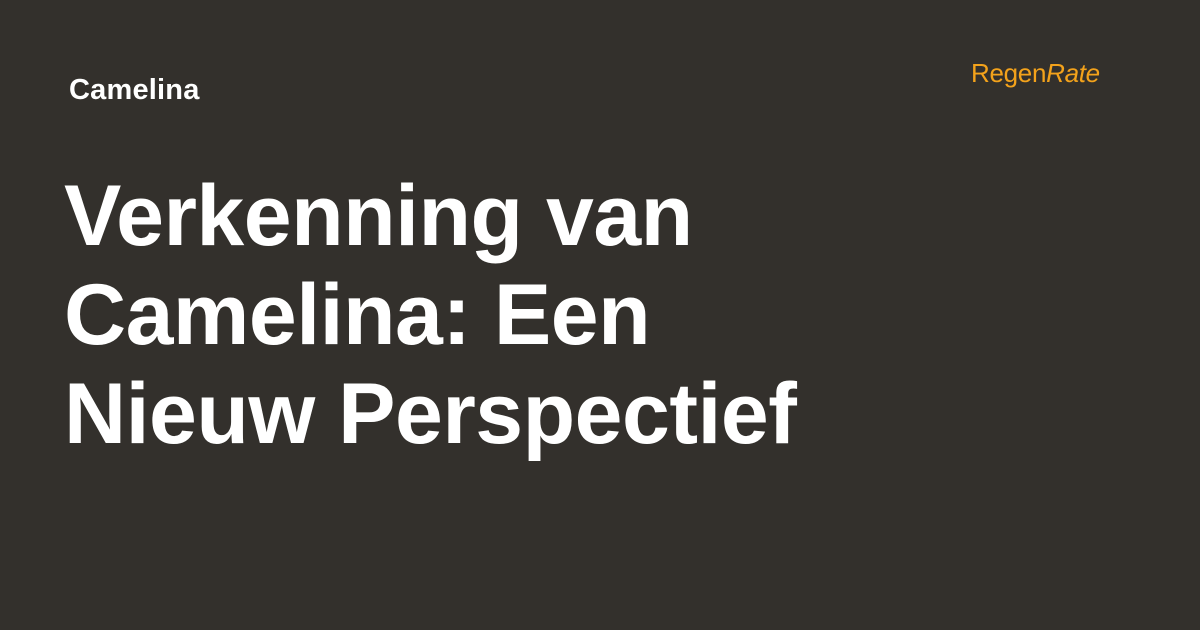 The width and height of the screenshot is (1200, 630). I want to click on title-line-2: Camelina: Een, so click(357, 315).